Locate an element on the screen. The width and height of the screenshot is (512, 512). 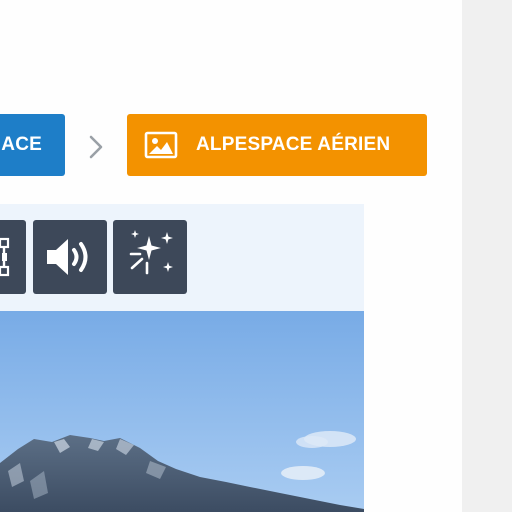
volume-icon is located at coordinates (67, 257).